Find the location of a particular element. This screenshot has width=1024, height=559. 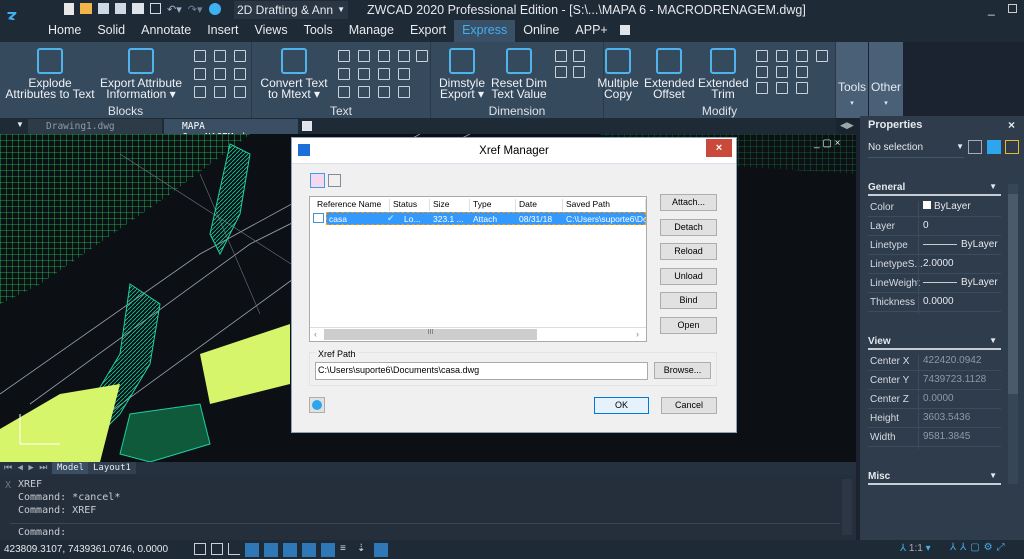

tab-tools: Tools is located at coordinates (318, 31).